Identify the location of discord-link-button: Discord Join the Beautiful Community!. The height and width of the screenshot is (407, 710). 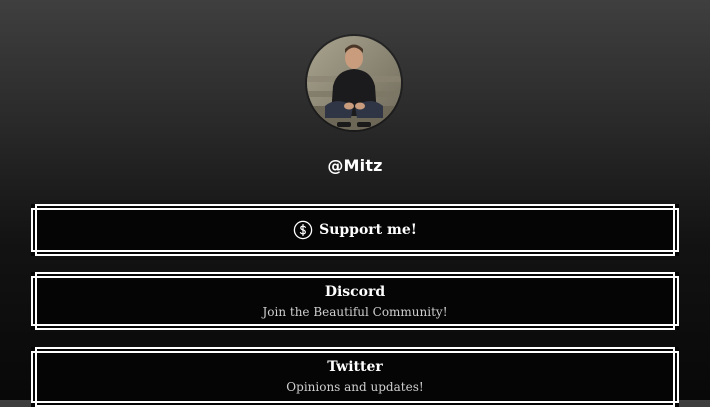
(355, 301).